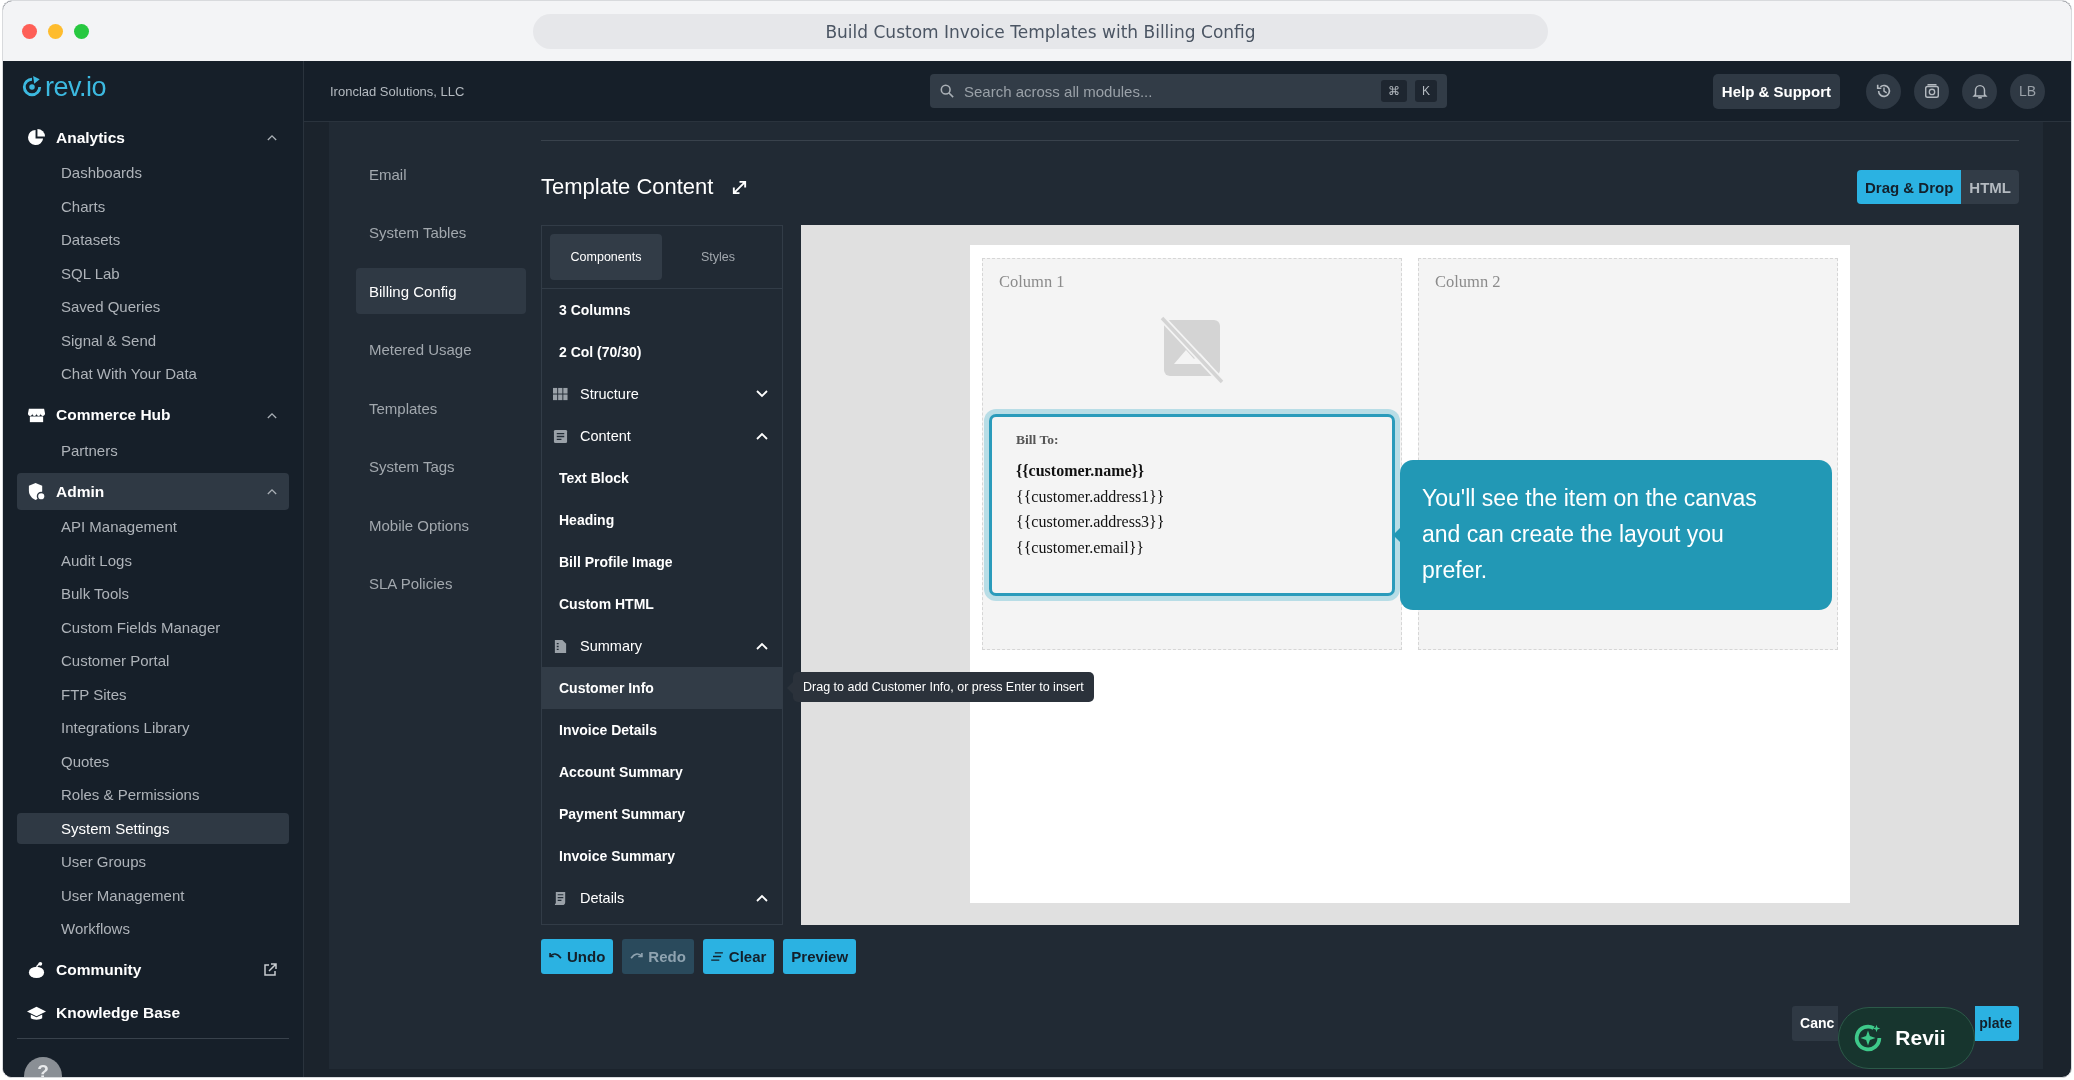 Image resolution: width=2074 pixels, height=1080 pixels. Describe the element at coordinates (153, 450) in the screenshot. I see `sidebar-item: Partners` at that location.